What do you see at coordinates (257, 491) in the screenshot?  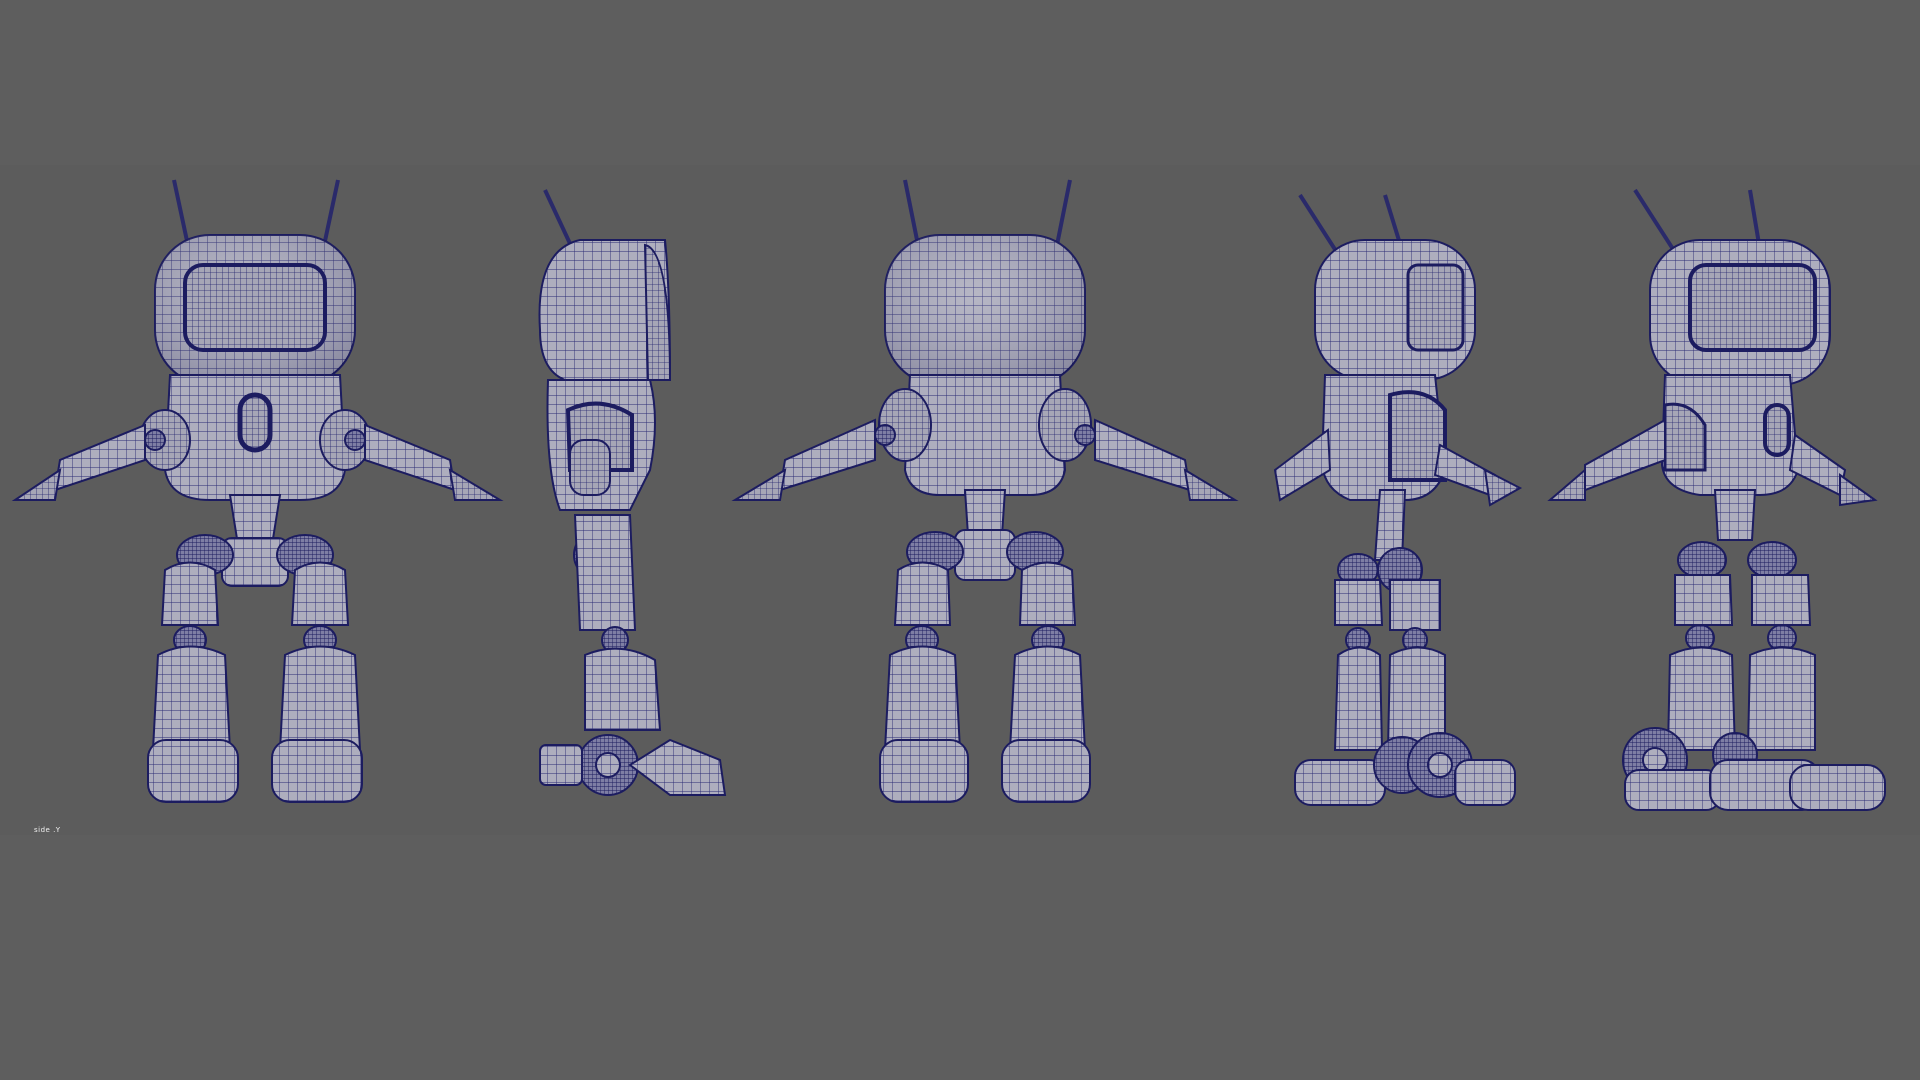 I see `robot-front-view` at bounding box center [257, 491].